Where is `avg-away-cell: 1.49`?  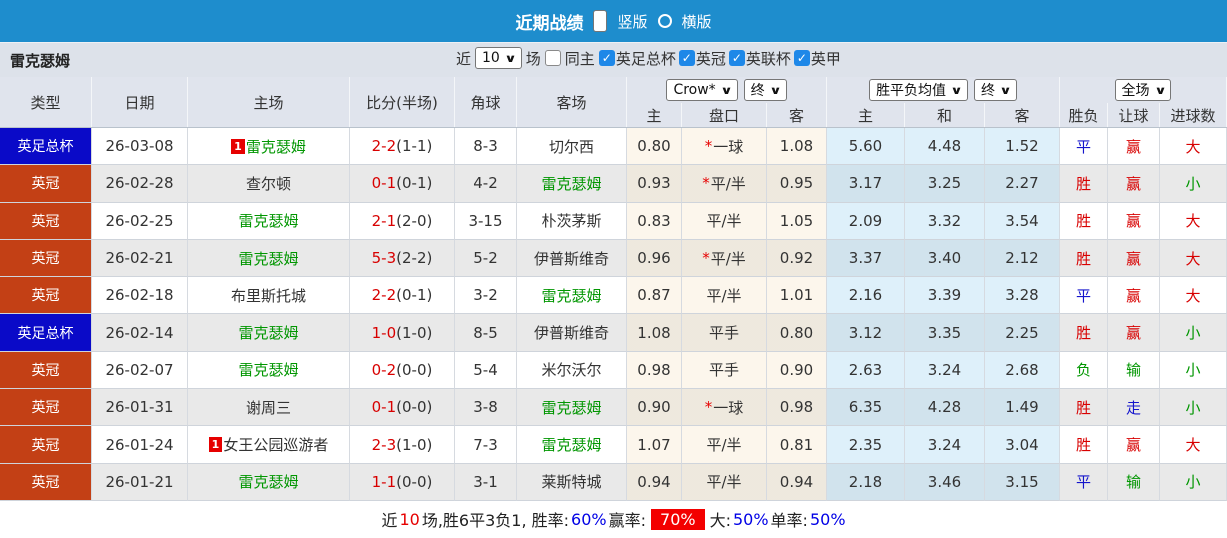
avg-away-cell: 1.49 is located at coordinates (1022, 408).